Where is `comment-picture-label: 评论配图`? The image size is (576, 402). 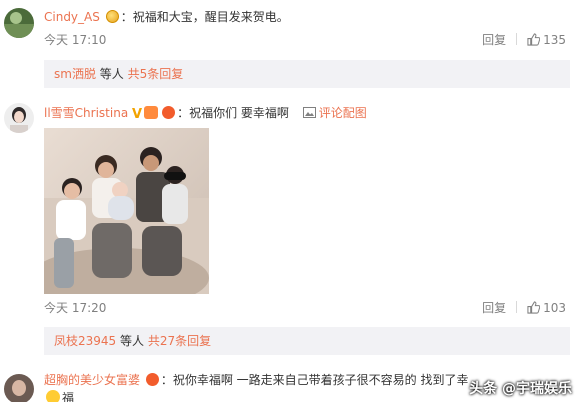
comment-picture-label: 评论配图 is located at coordinates (342, 113).